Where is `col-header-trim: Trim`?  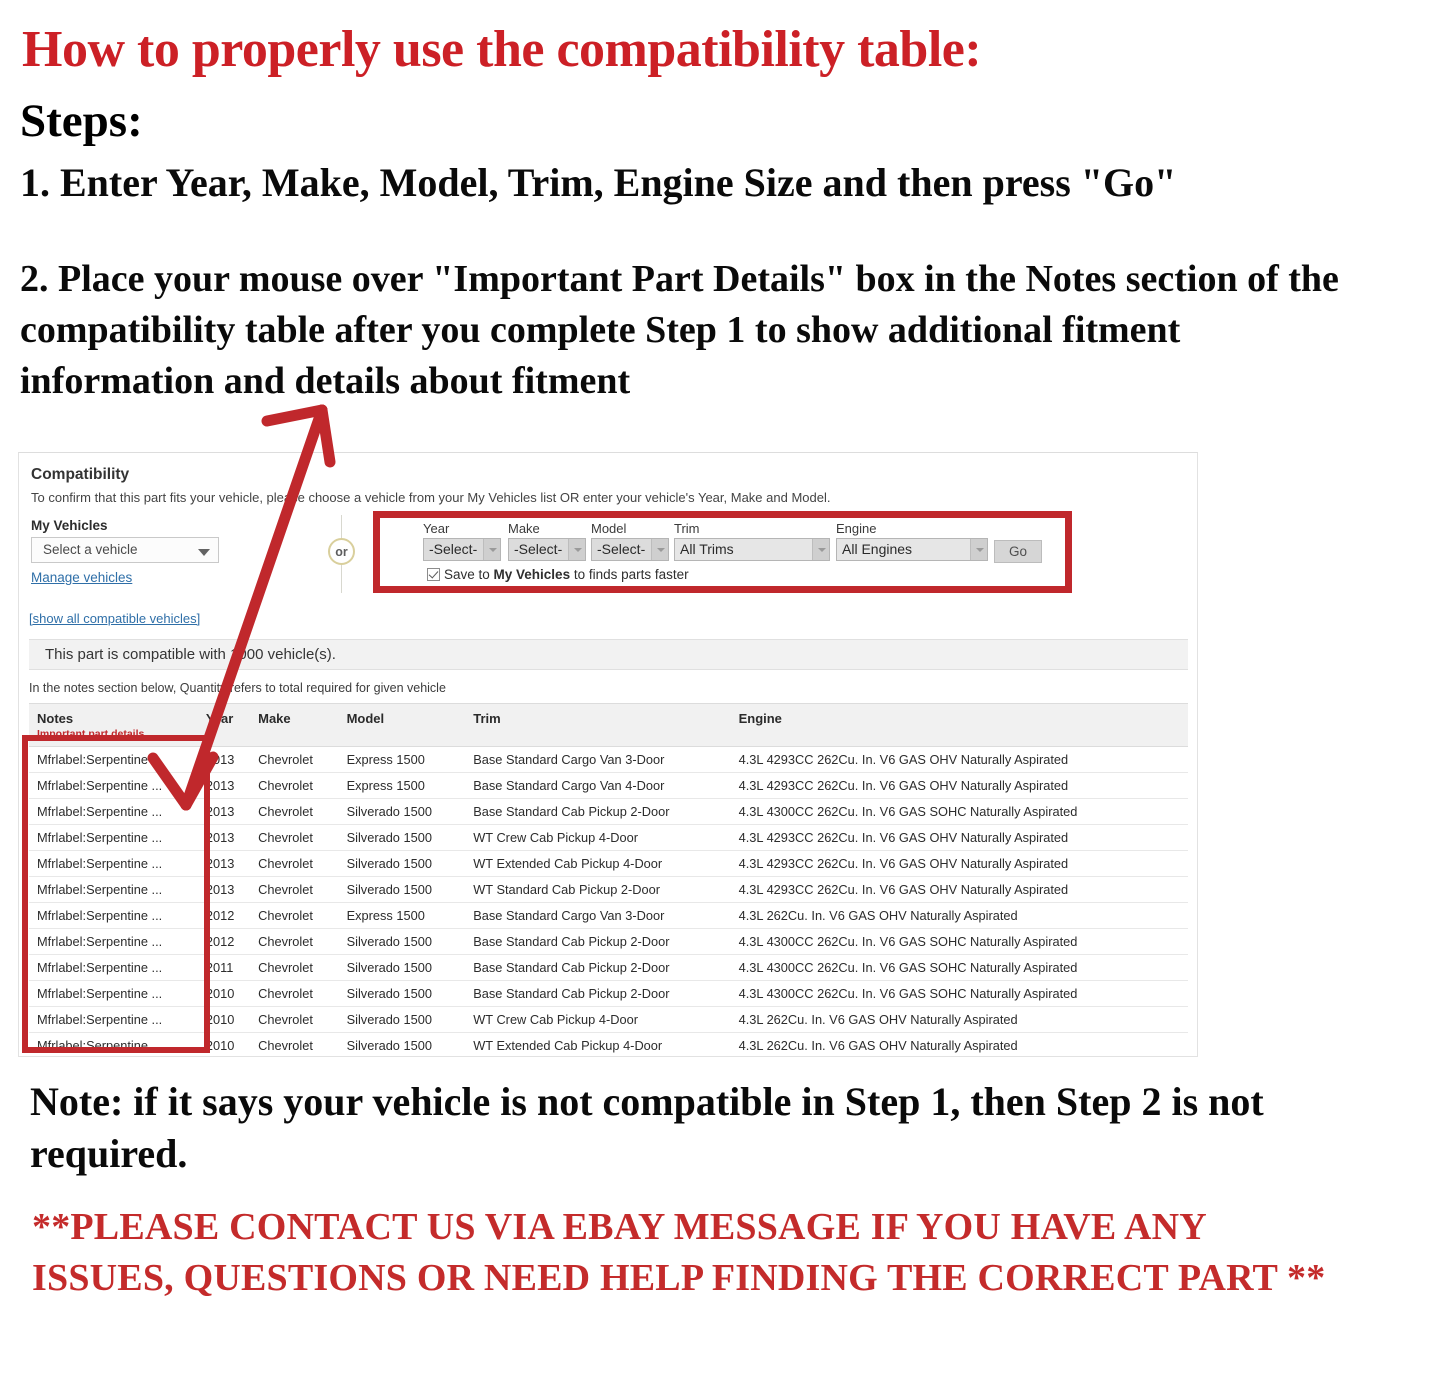
col-header-trim: Trim is located at coordinates (598, 725).